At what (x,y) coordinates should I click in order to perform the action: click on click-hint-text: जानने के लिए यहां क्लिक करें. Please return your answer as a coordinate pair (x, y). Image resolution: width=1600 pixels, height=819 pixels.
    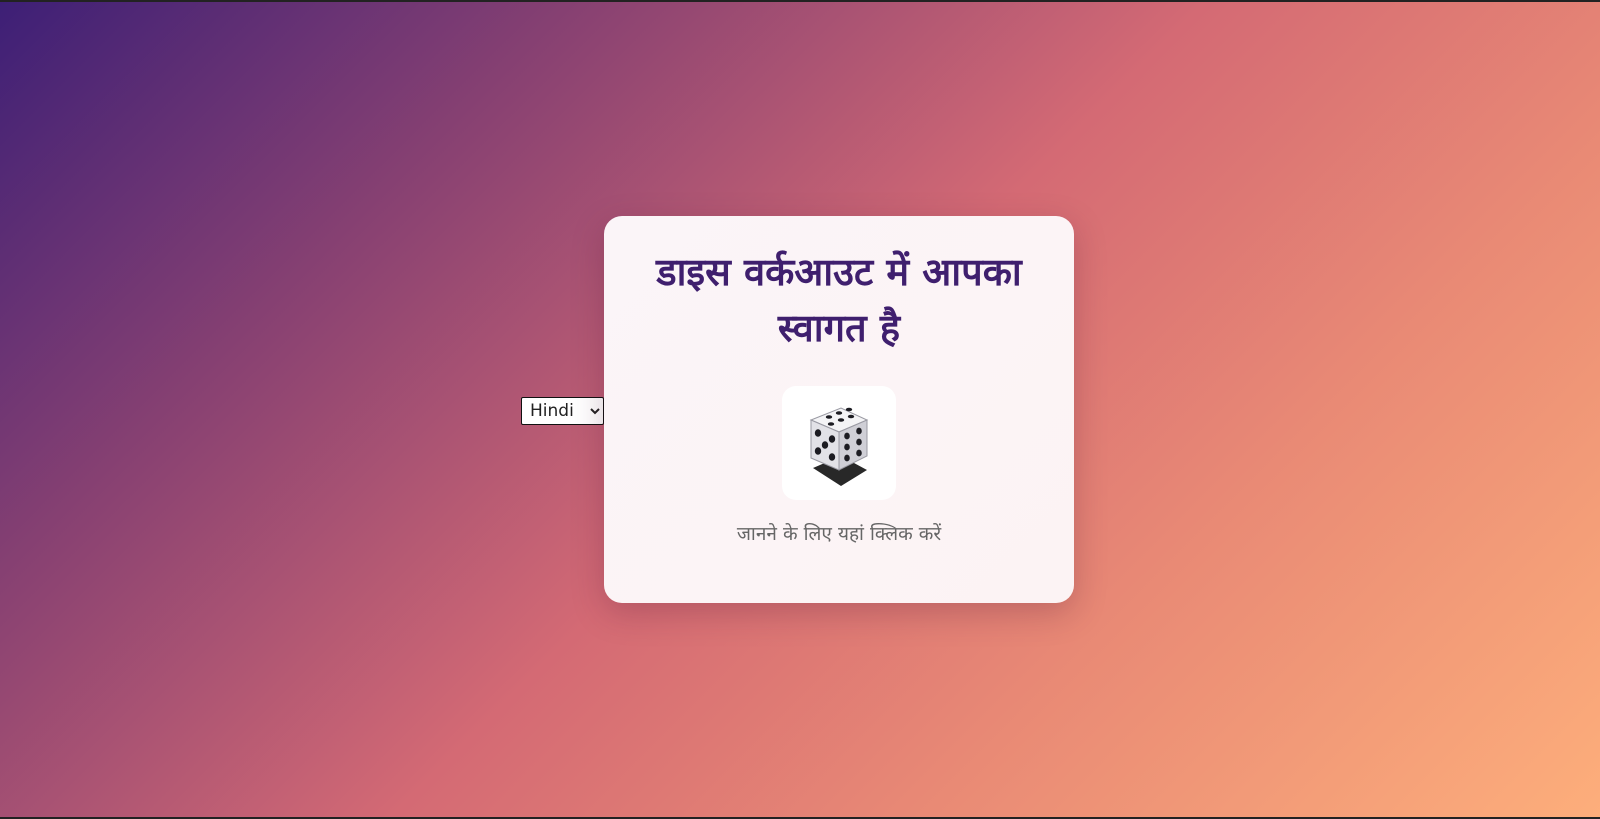
    Looking at the image, I should click on (839, 534).